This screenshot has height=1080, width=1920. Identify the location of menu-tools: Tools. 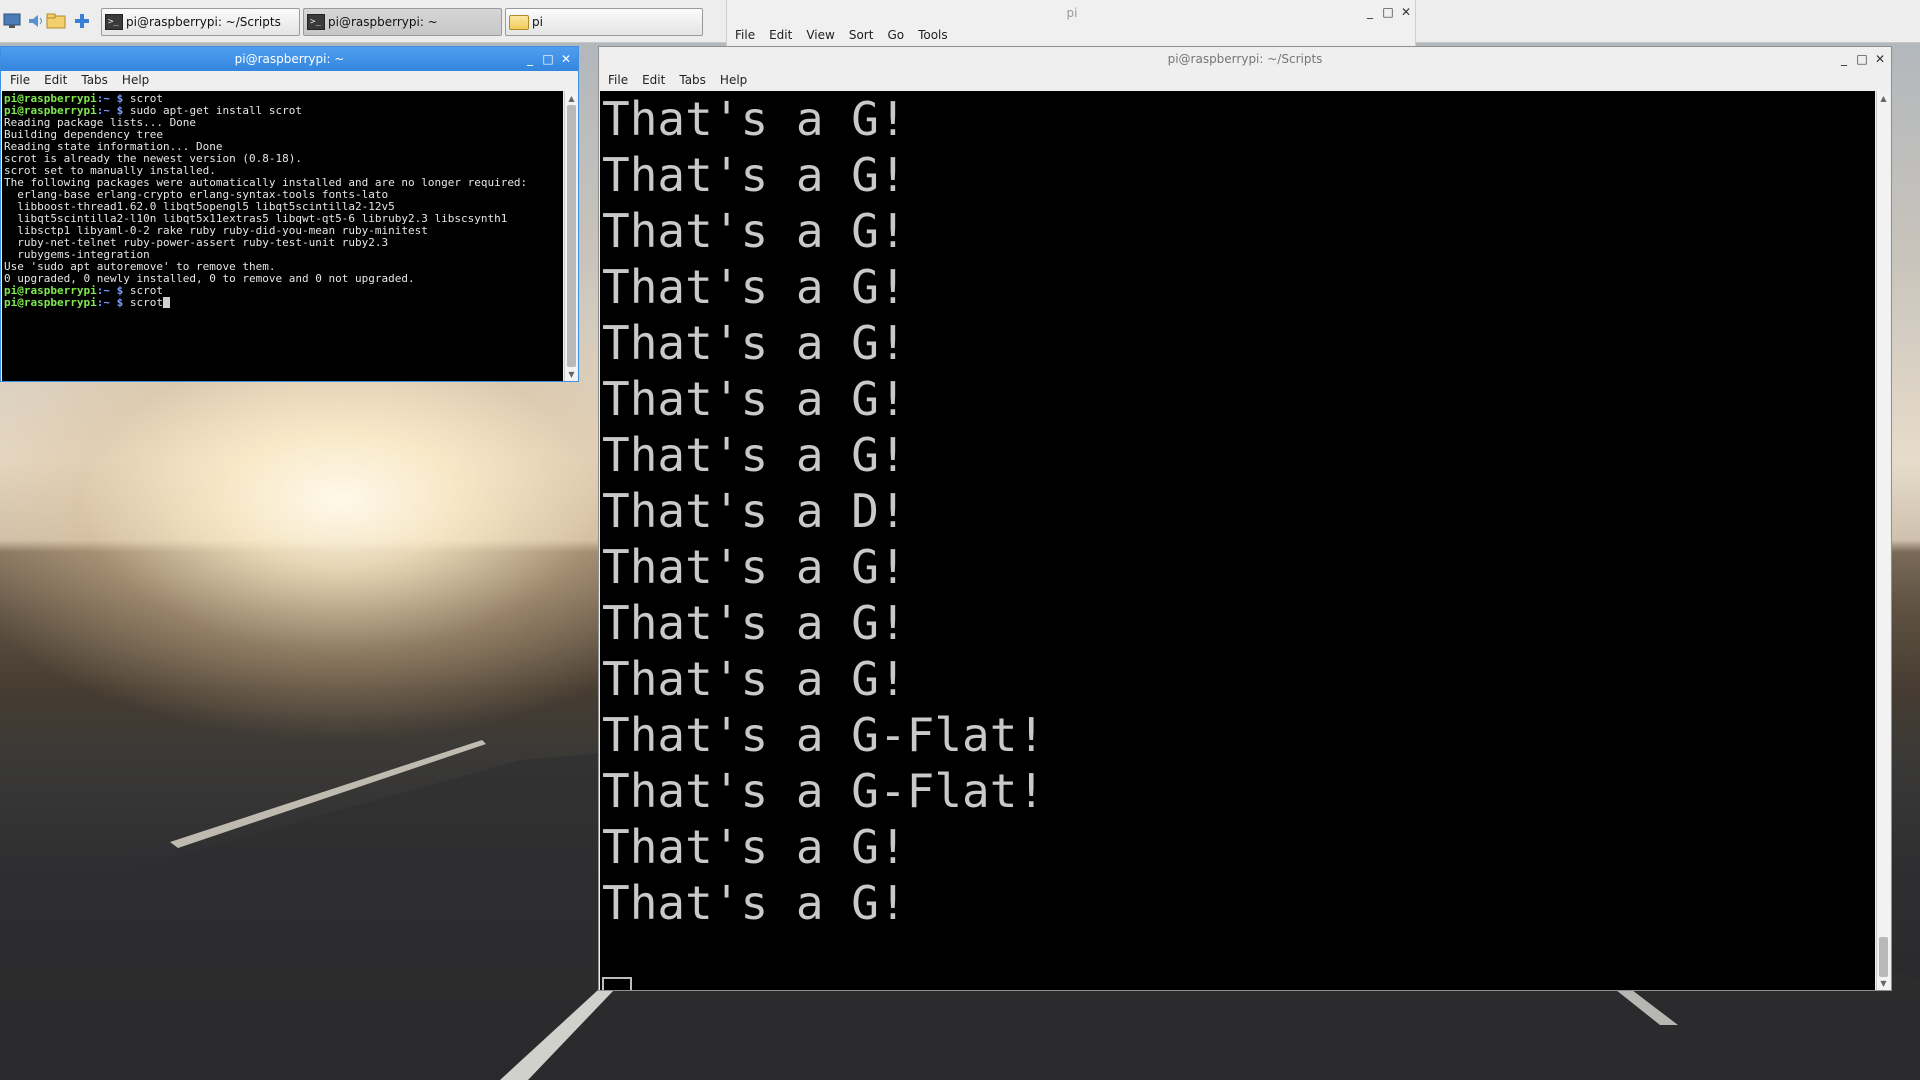
(933, 35).